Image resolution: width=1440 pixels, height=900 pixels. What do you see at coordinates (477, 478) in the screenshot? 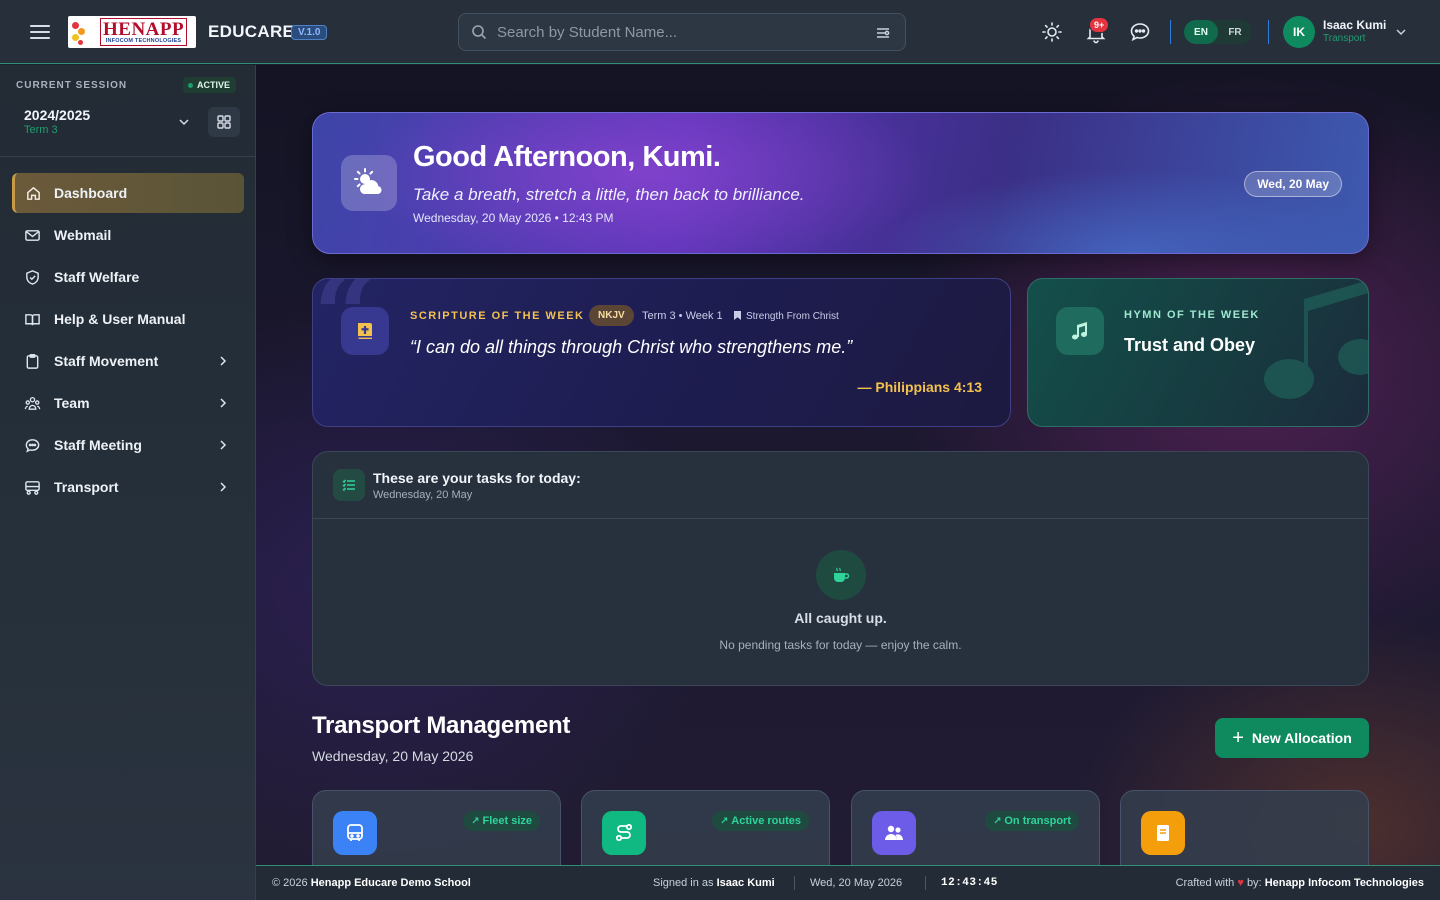
I see `tasks-title: These are your tasks for today:` at bounding box center [477, 478].